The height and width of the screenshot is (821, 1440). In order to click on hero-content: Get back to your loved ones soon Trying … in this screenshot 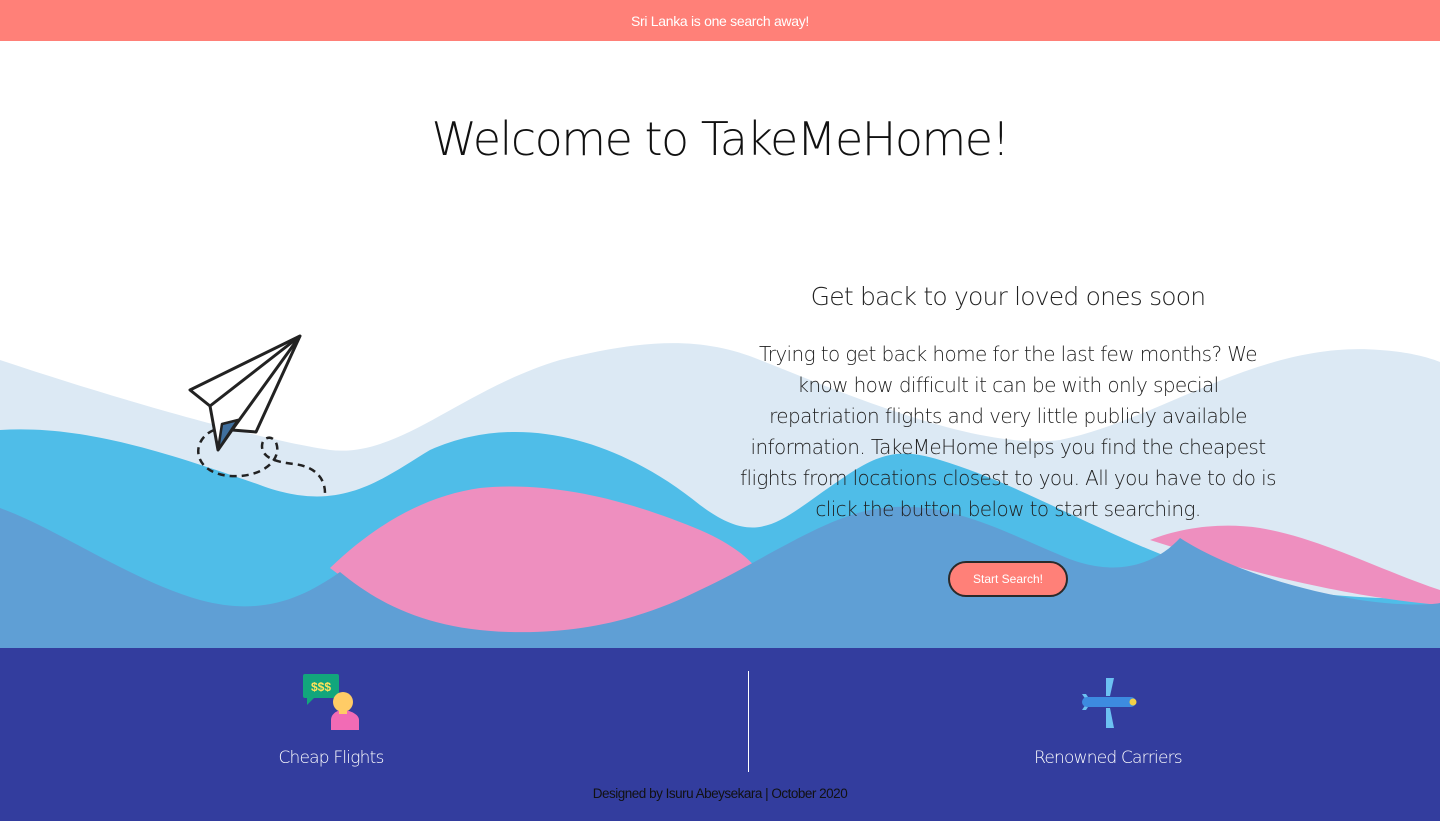, I will do `click(1008, 403)`.